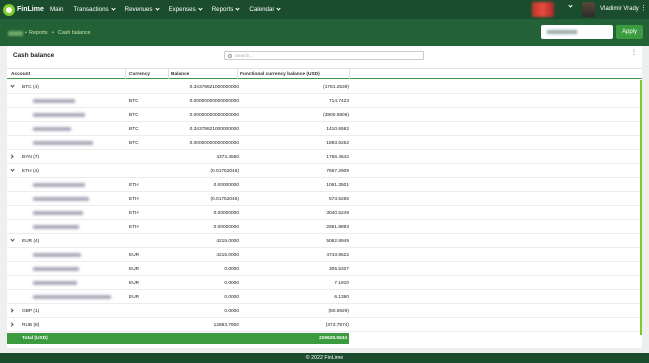 Image resolution: width=649 pixels, height=363 pixels. I want to click on table-group-row: BYN (7) 4373.4550 1766.4542, so click(324, 157).